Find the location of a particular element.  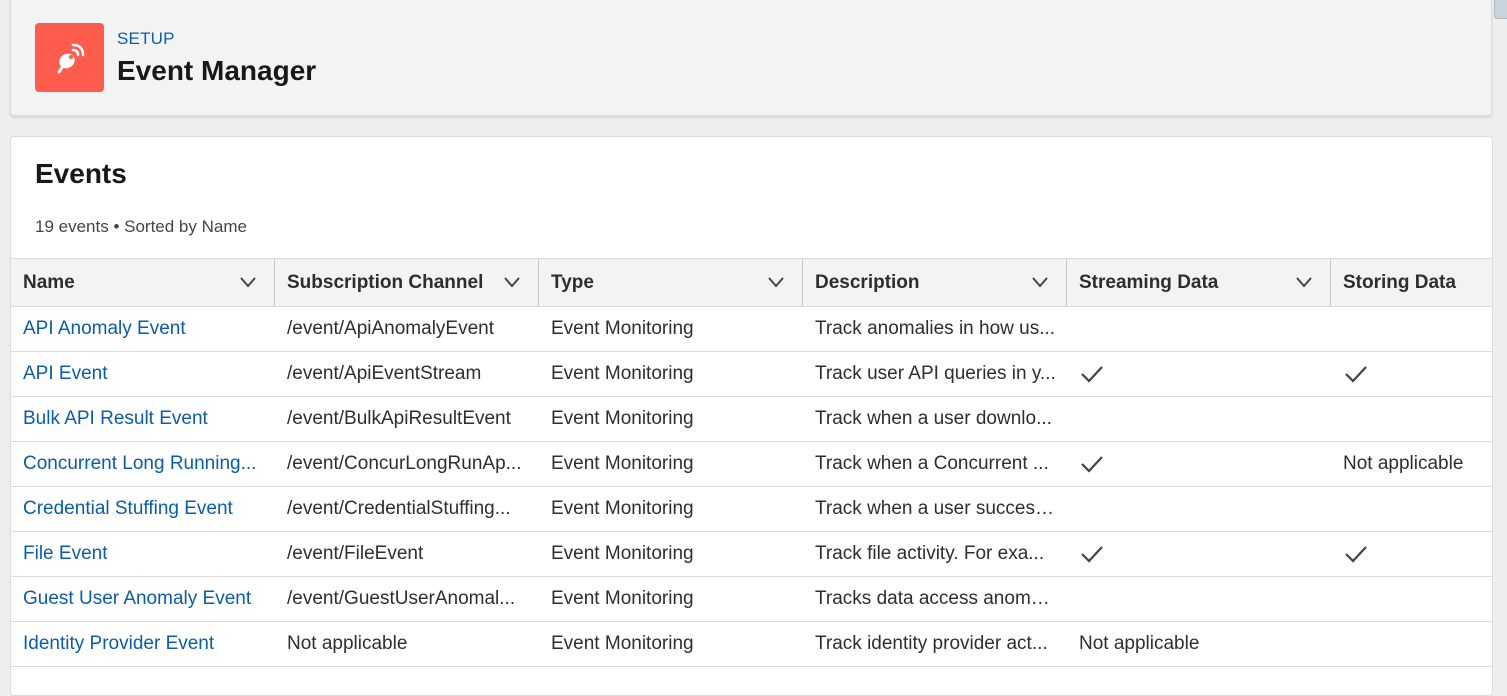

event-name-link: API Anomaly Event is located at coordinates (104, 329).